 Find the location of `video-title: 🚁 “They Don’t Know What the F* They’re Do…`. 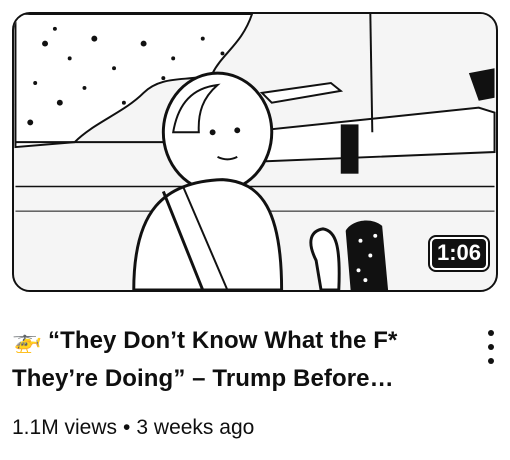

video-title: 🚁 “They Don’t Know What the F* They’re Do… is located at coordinates (242, 360).